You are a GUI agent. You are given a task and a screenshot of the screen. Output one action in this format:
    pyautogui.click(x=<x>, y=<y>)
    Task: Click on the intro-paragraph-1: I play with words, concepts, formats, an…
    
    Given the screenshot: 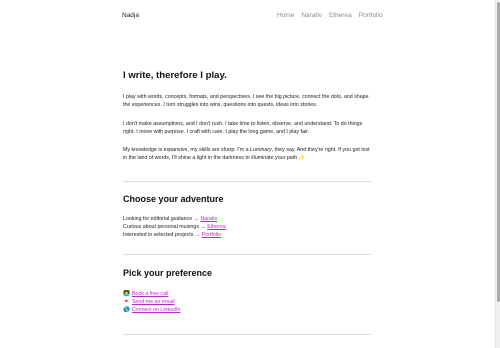 What is the action you would take?
    pyautogui.click(x=246, y=101)
    